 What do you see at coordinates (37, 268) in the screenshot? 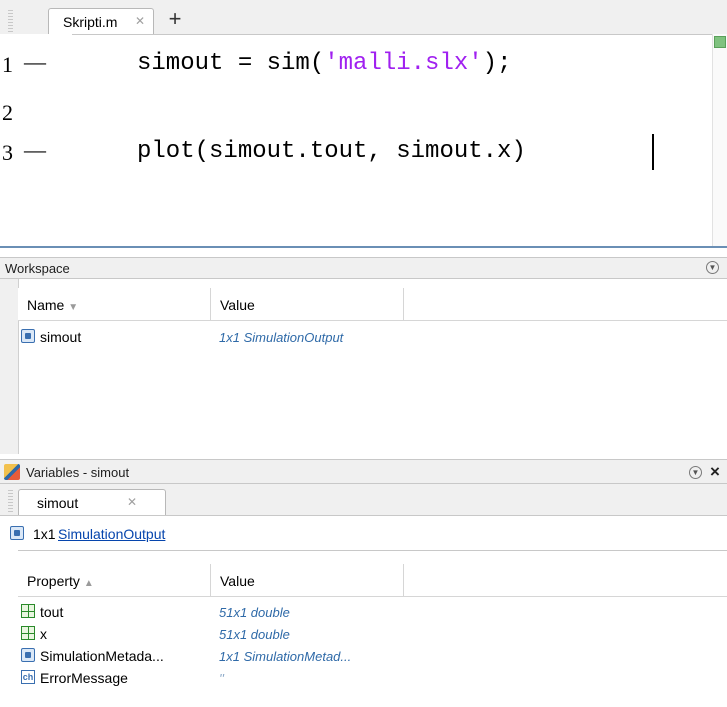
I see `panel-title: Workspace` at bounding box center [37, 268].